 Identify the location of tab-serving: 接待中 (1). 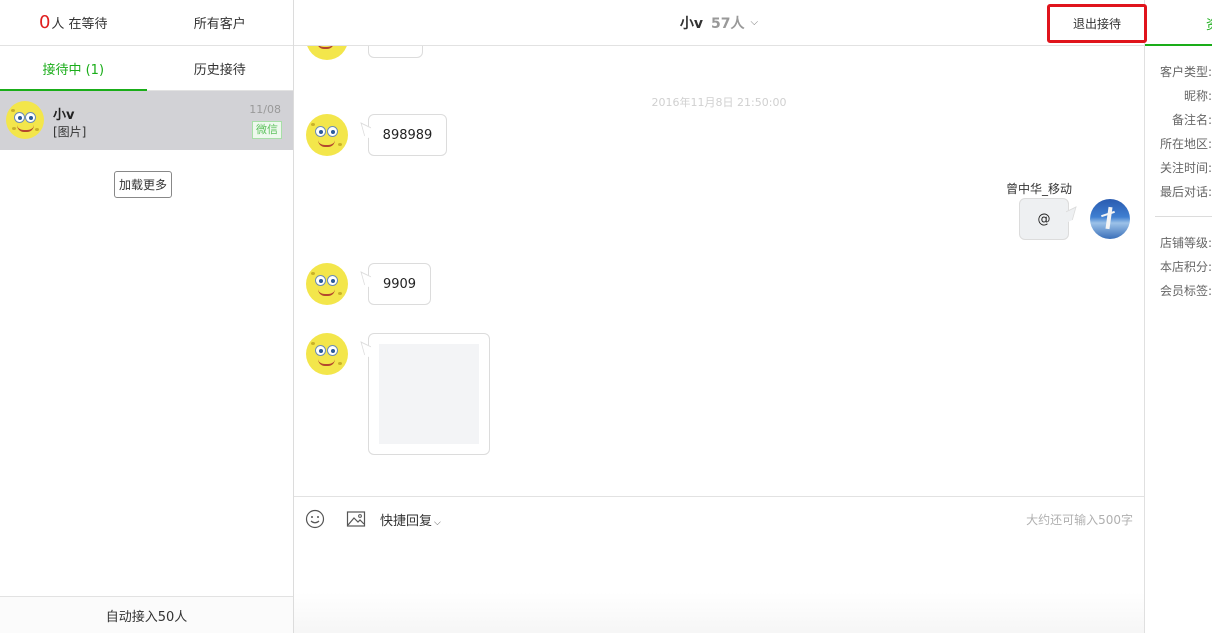
(73, 68).